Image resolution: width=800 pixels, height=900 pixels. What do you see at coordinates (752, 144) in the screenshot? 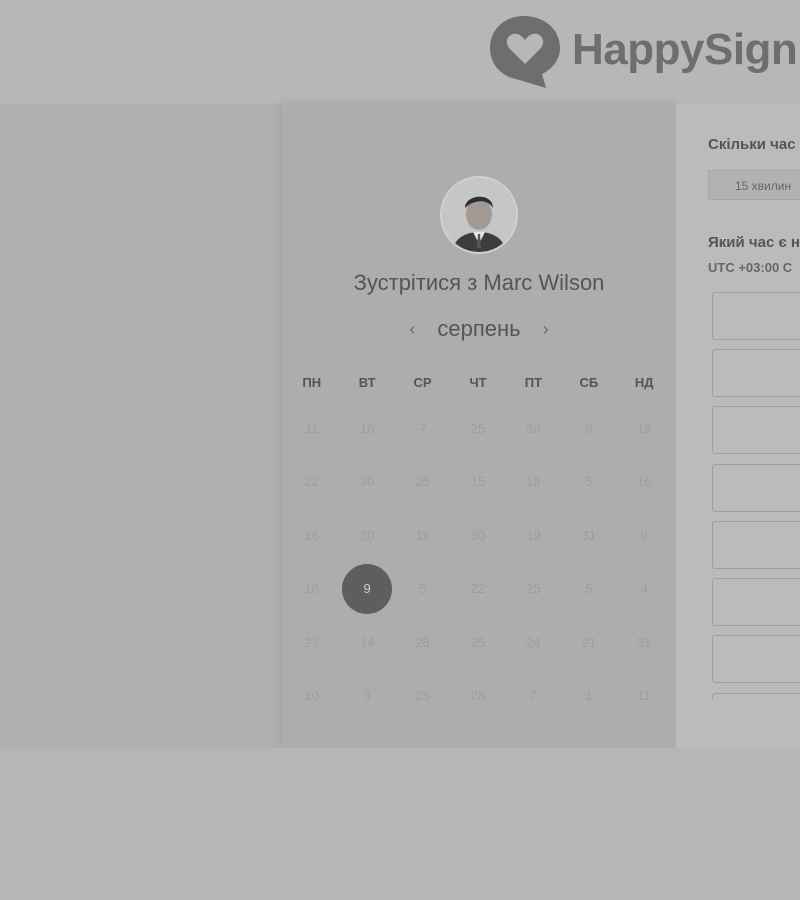
I see `duration-question: Скільки час` at bounding box center [752, 144].